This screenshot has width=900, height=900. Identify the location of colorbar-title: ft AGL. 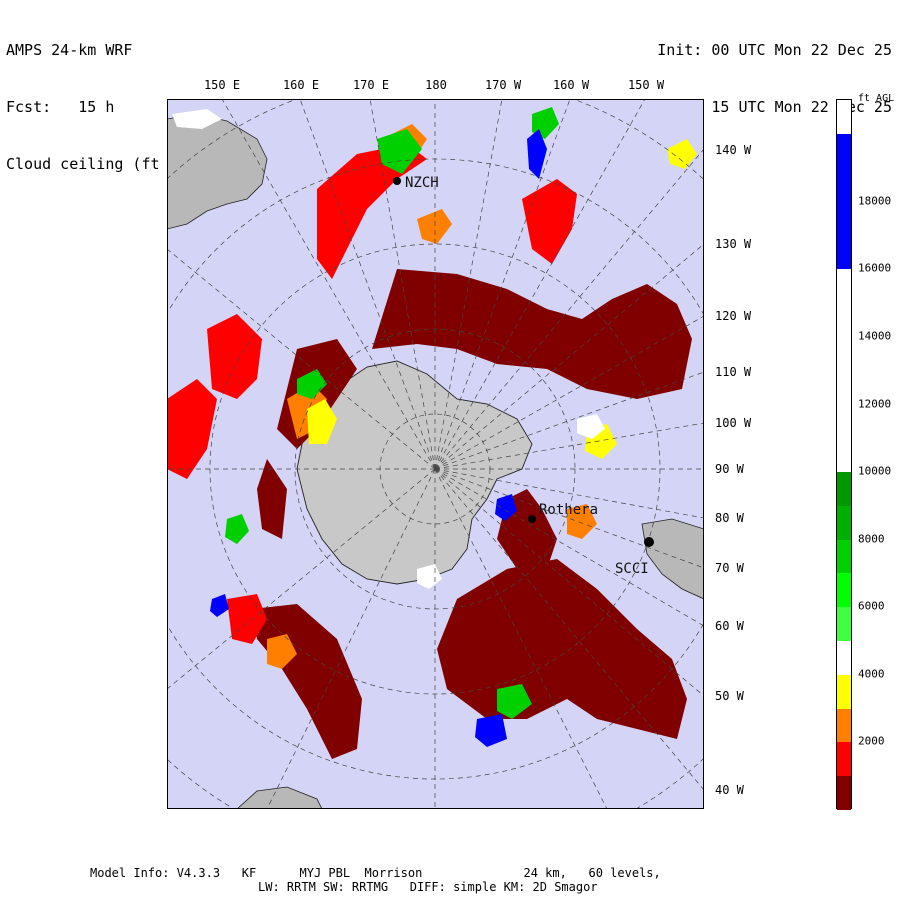
(876, 98).